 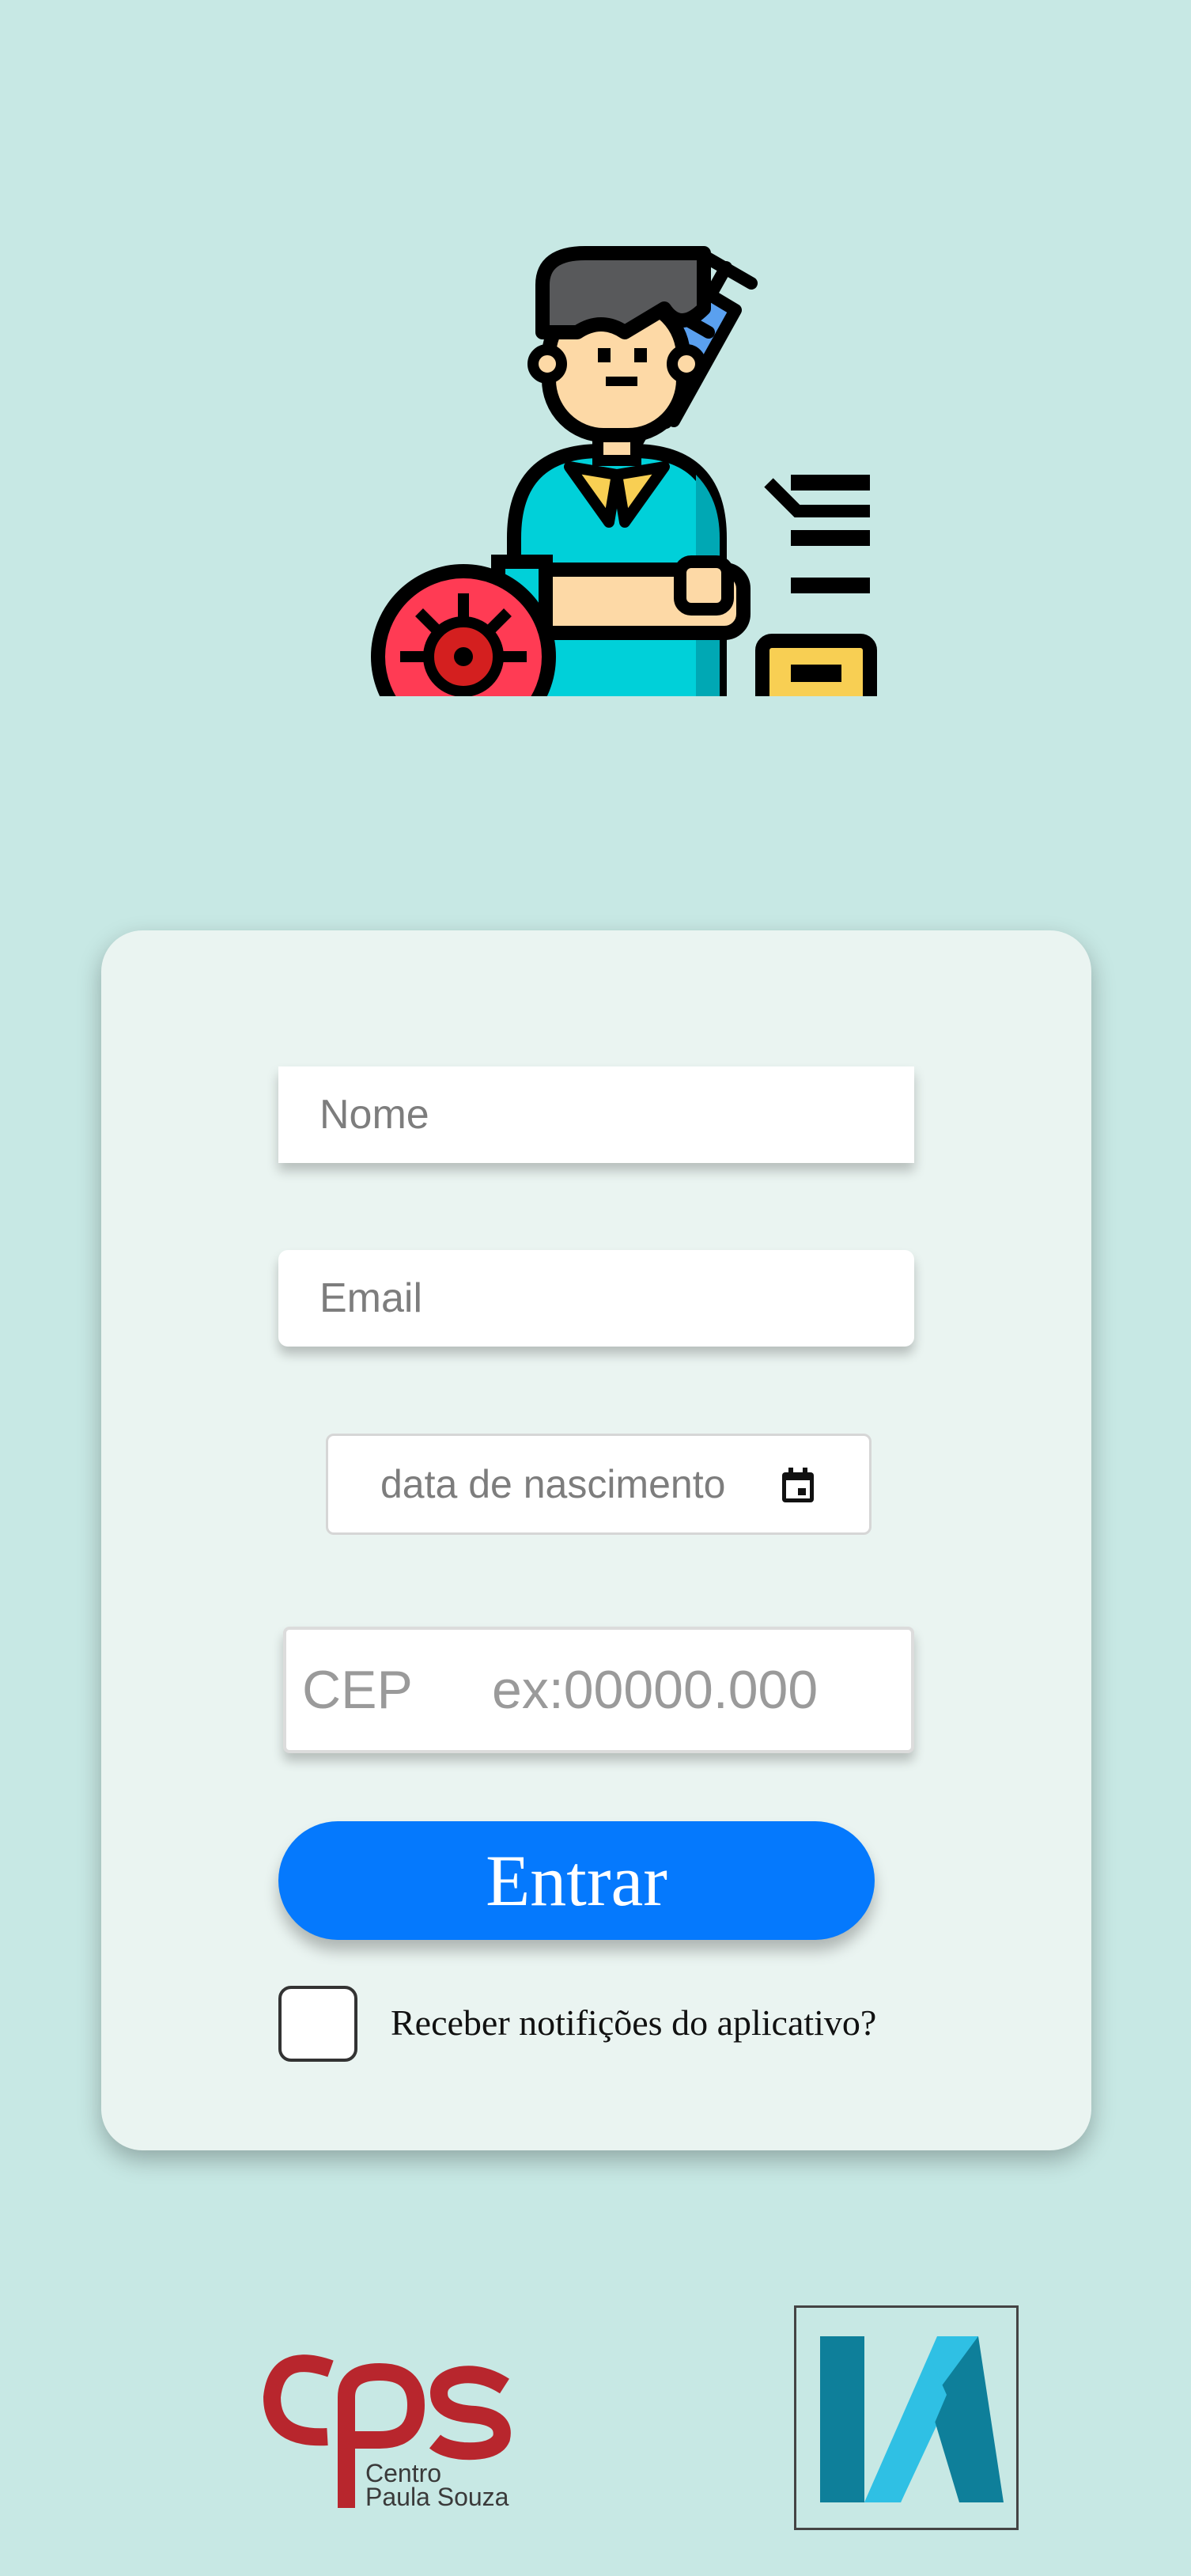 I want to click on k-logo, so click(x=906, y=2417).